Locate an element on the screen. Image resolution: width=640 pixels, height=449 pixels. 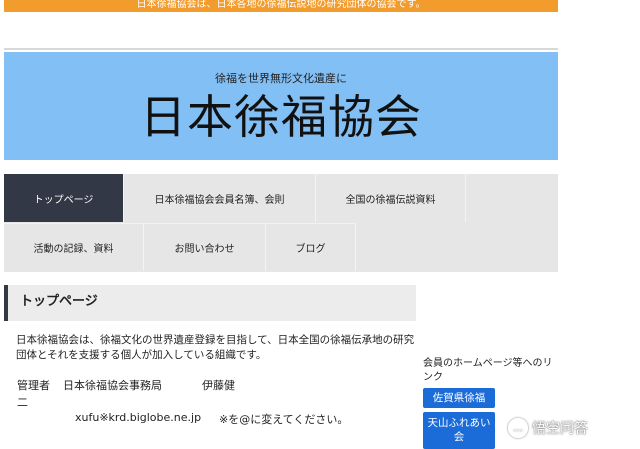
manager-name: 伊藤健 is located at coordinates (218, 385).